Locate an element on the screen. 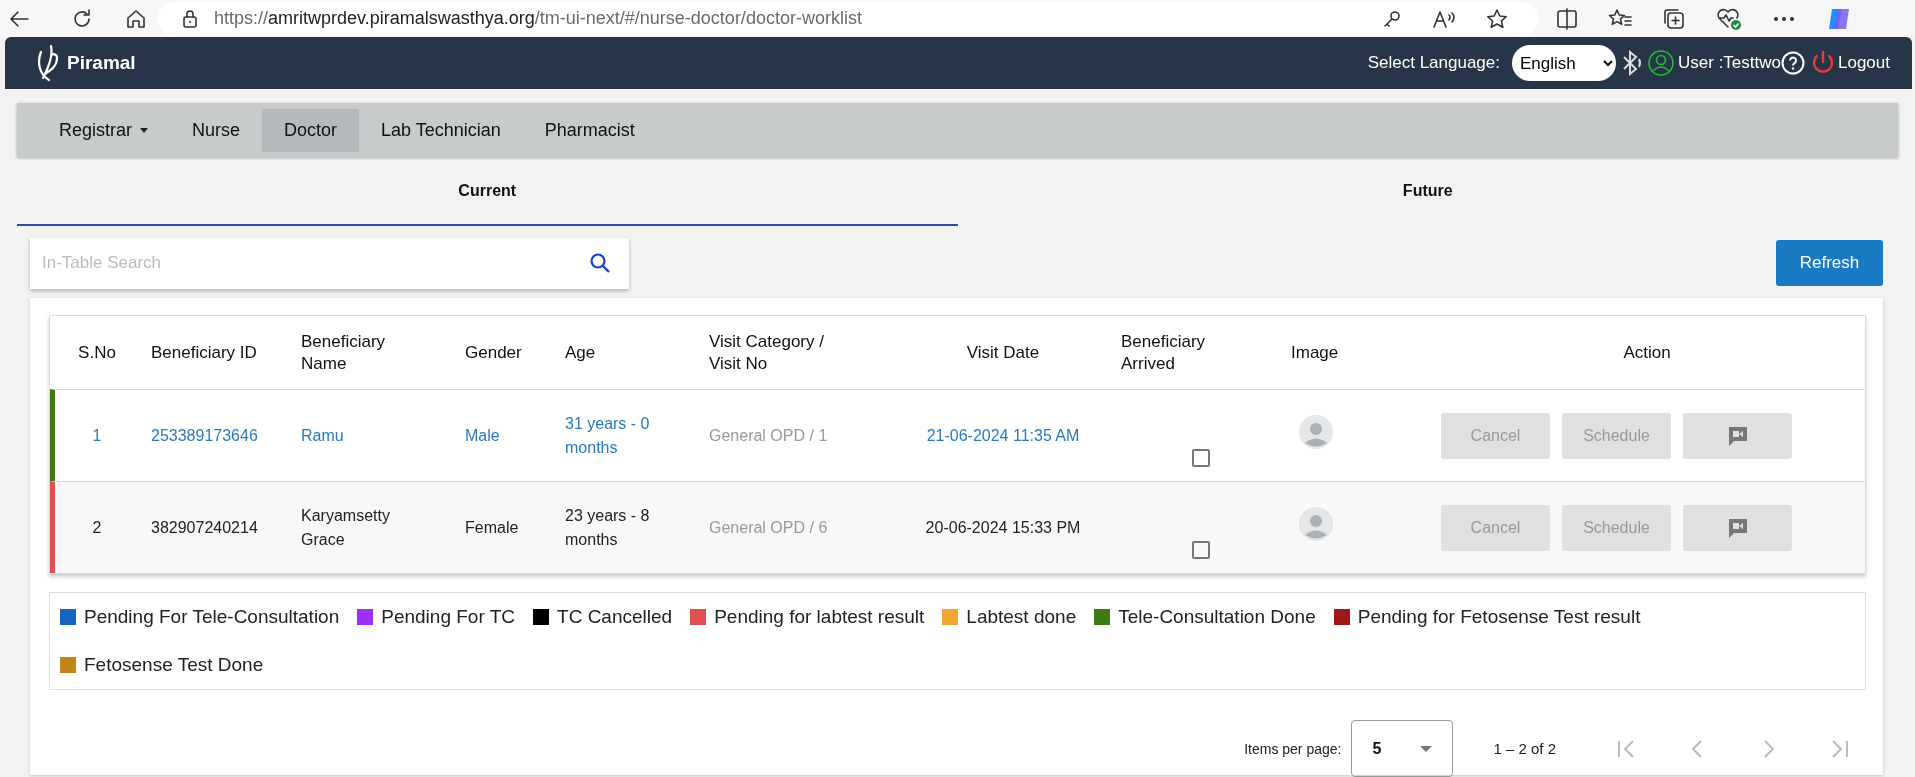  language-select: English is located at coordinates (1564, 63).